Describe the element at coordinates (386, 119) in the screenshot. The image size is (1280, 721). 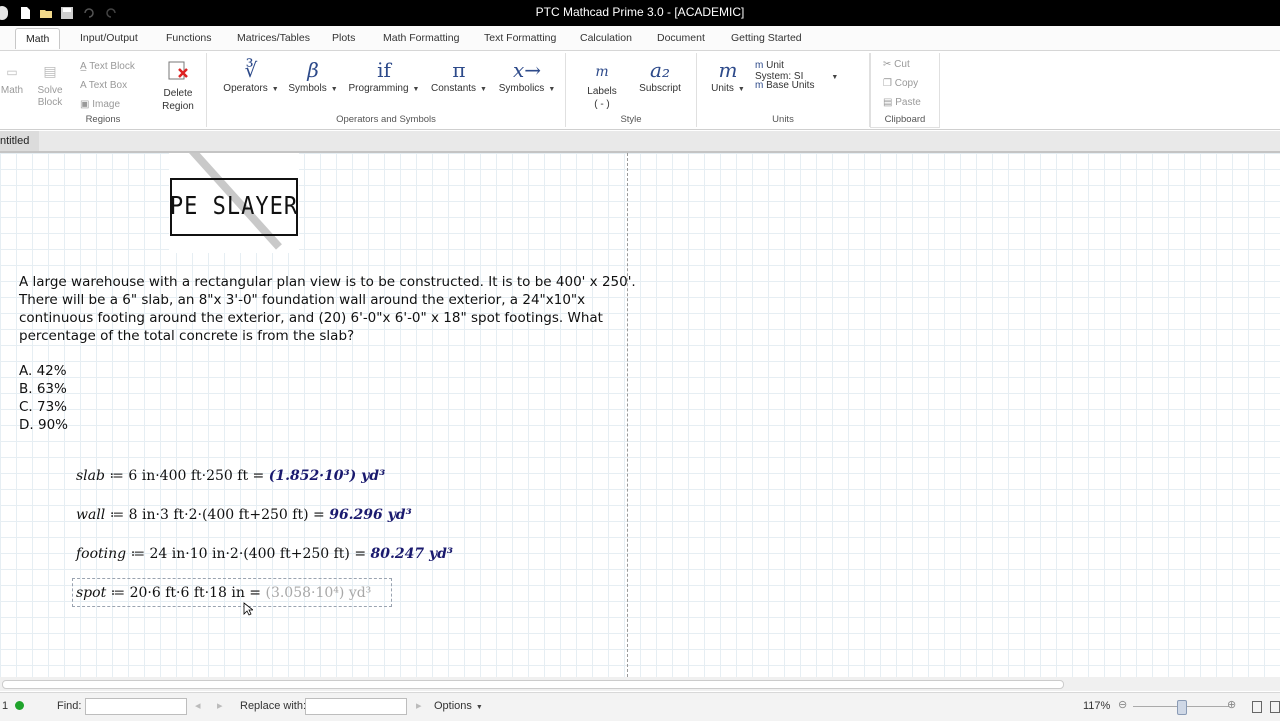
I see `operators-group-label: Operators and Symbols` at that location.